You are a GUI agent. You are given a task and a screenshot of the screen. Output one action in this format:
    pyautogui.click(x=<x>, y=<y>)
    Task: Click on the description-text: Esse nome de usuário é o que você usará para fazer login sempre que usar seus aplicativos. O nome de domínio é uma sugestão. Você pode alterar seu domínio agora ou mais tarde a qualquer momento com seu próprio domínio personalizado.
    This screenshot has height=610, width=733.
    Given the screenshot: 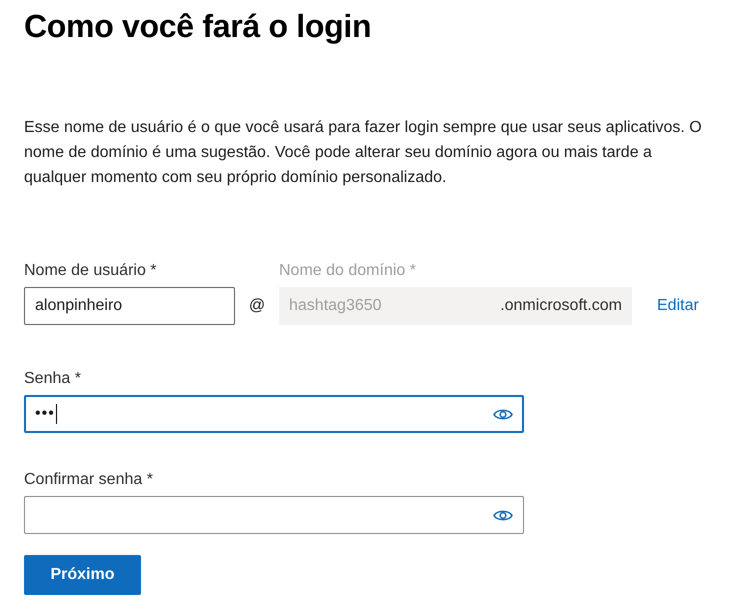 What is the action you would take?
    pyautogui.click(x=363, y=153)
    